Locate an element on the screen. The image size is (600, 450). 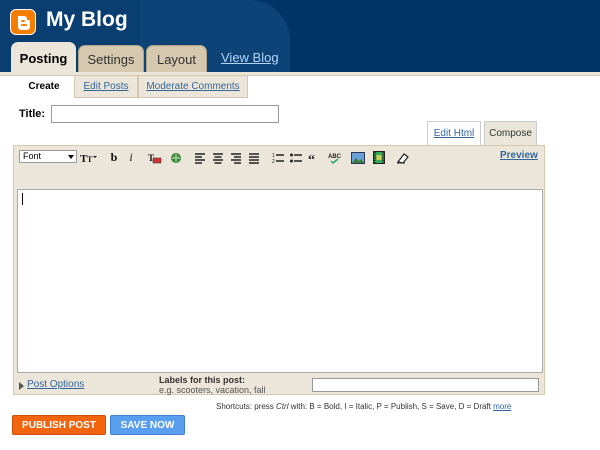
blogger-logo-icon is located at coordinates (23, 22).